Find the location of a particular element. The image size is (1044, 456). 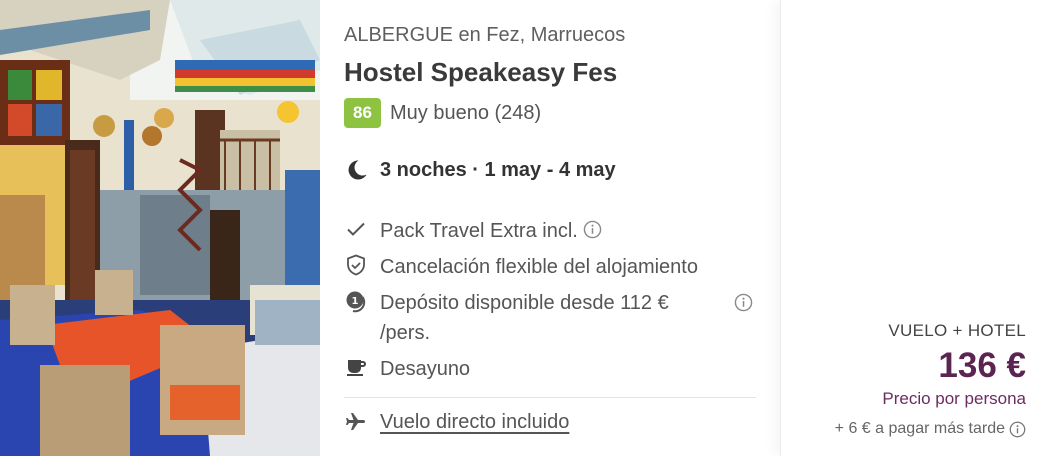

check-icon is located at coordinates (356, 229).